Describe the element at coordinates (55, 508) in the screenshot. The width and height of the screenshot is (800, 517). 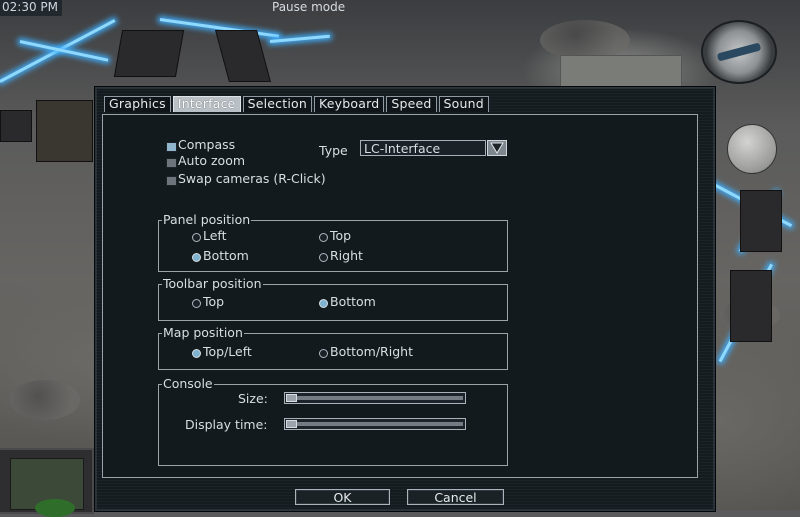
I see `minimap-terrain` at that location.